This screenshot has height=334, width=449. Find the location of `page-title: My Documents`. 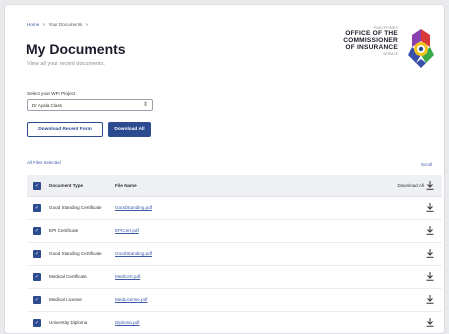

page-title: My Documents is located at coordinates (76, 49).